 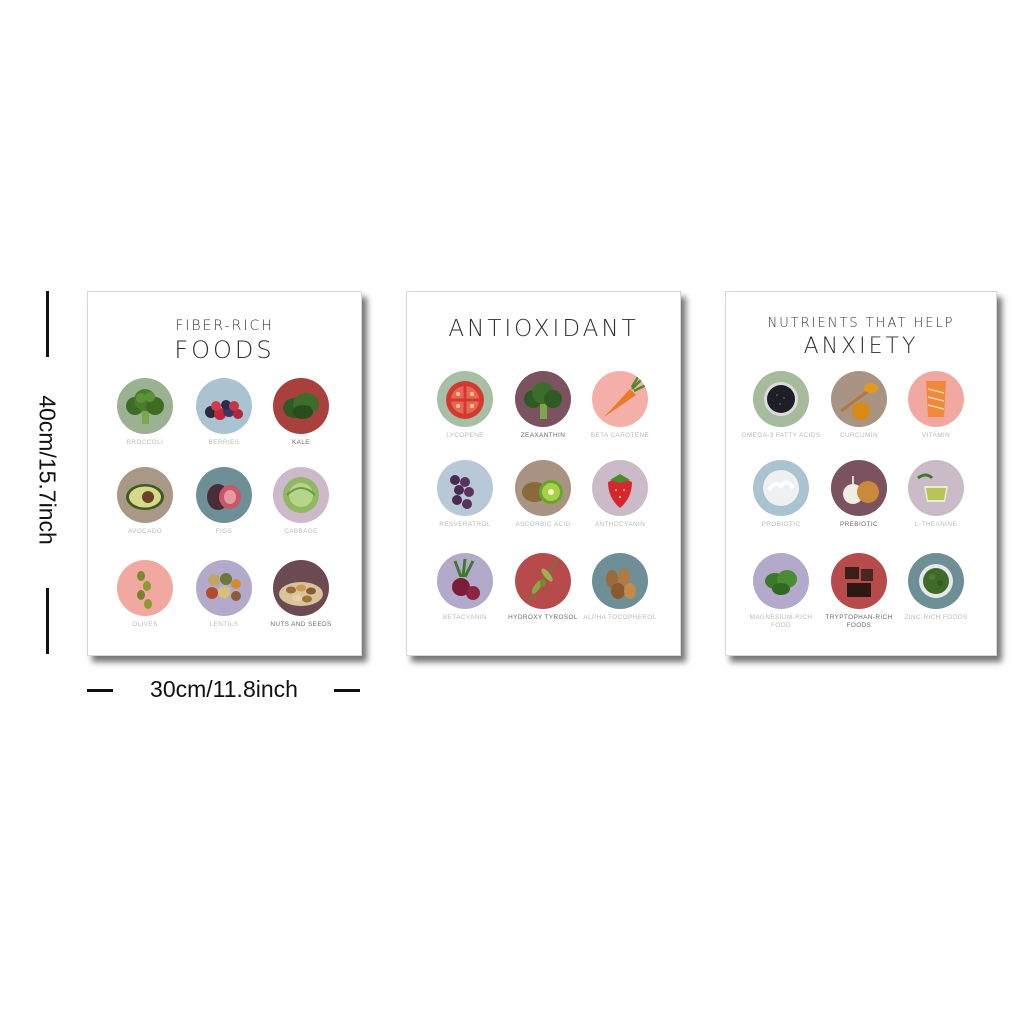 I want to click on food-item: TRYPTOPHAN-RICH FOODS, so click(x=859, y=591).